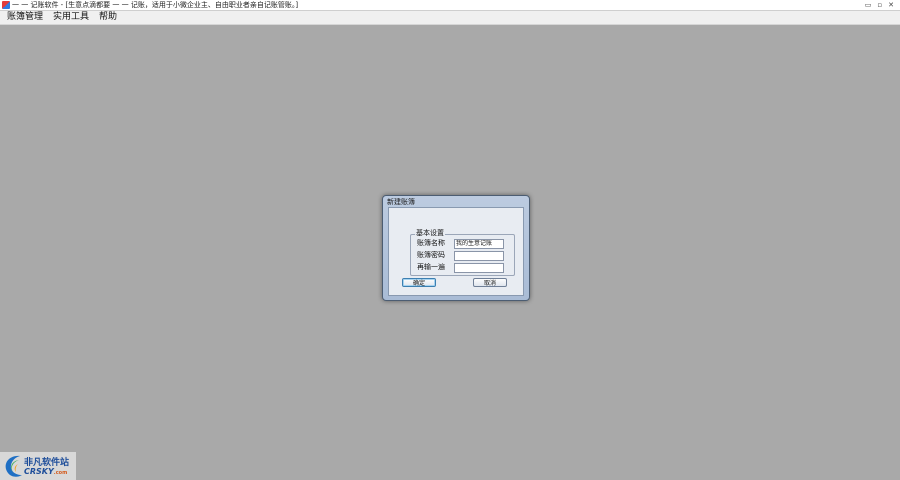  I want to click on window-controls: ▭ ▫ ✕, so click(879, 5).